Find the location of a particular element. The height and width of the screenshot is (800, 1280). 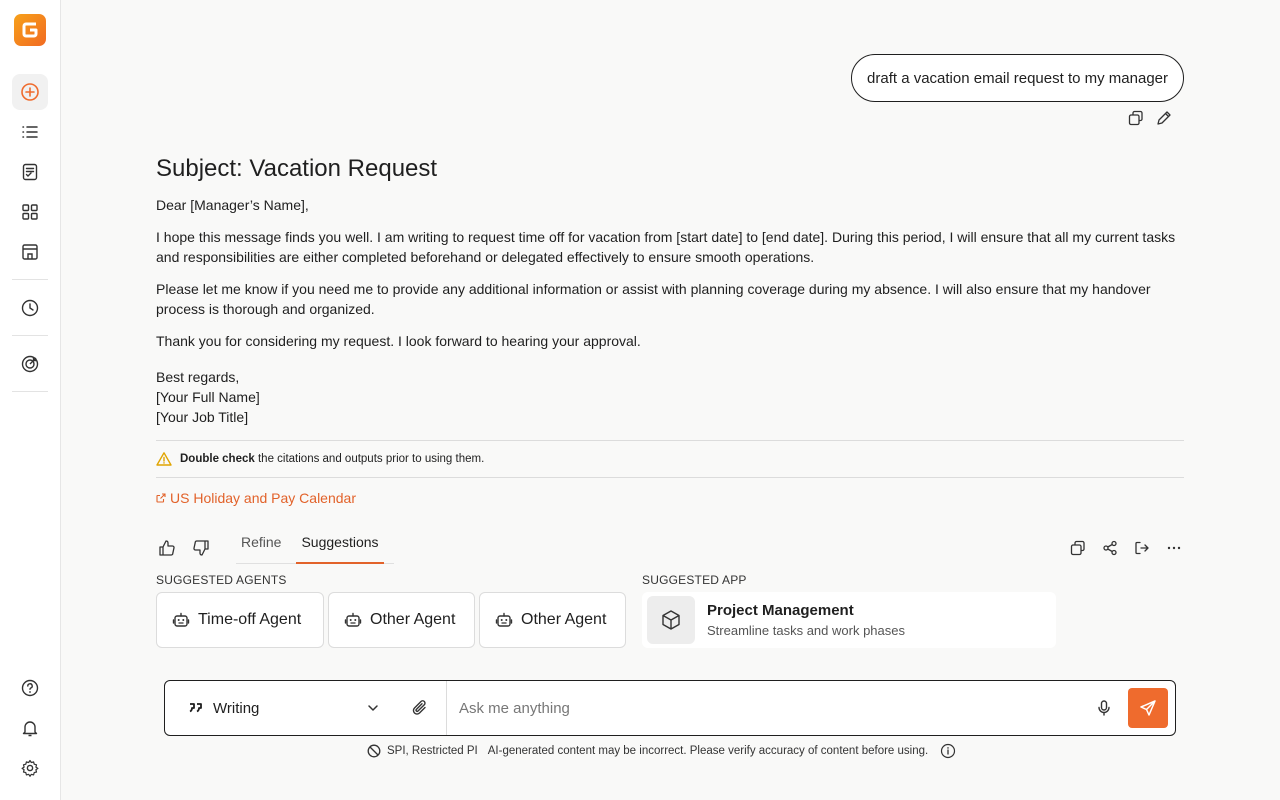

app-title: Project Management is located at coordinates (780, 610).